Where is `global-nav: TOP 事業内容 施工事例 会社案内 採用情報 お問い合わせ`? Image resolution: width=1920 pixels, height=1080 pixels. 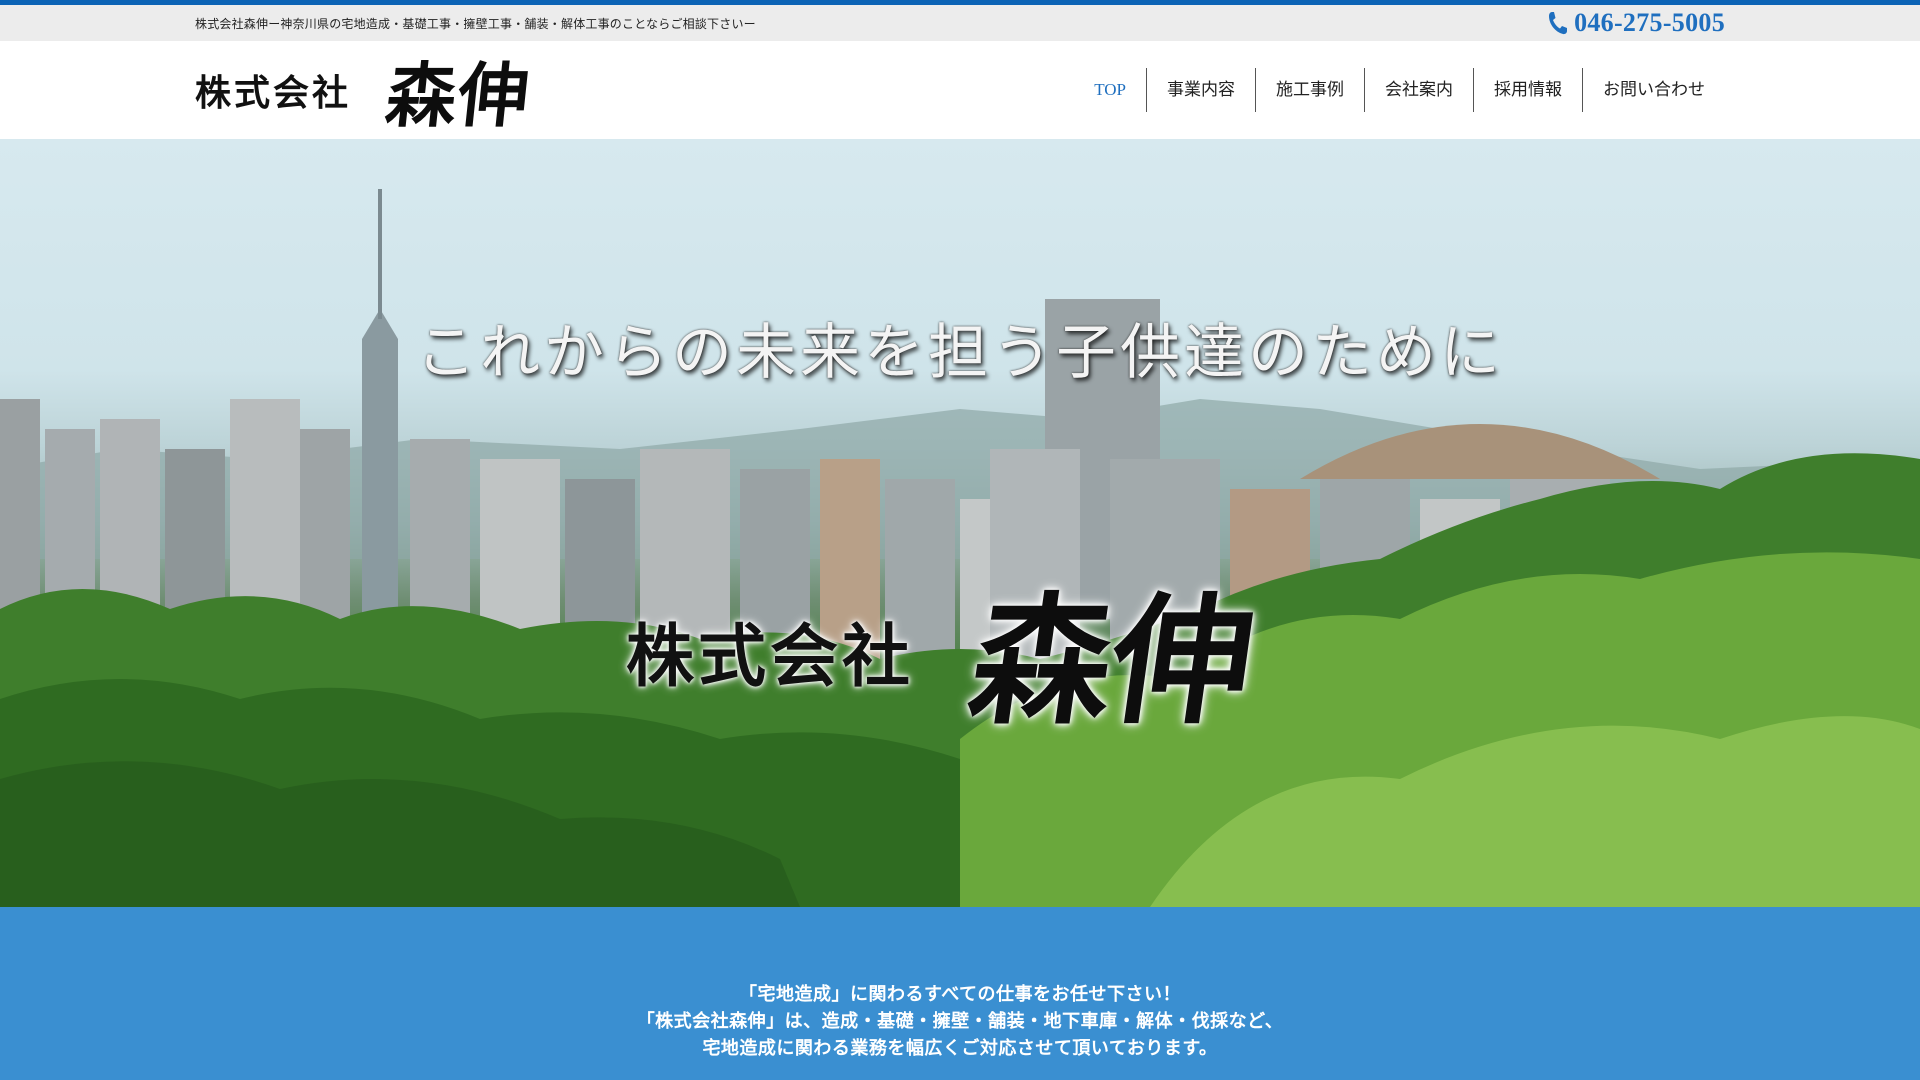
global-nav: TOP 事業内容 施工事例 会社案内 採用情報 お問い合わせ is located at coordinates (1399, 90).